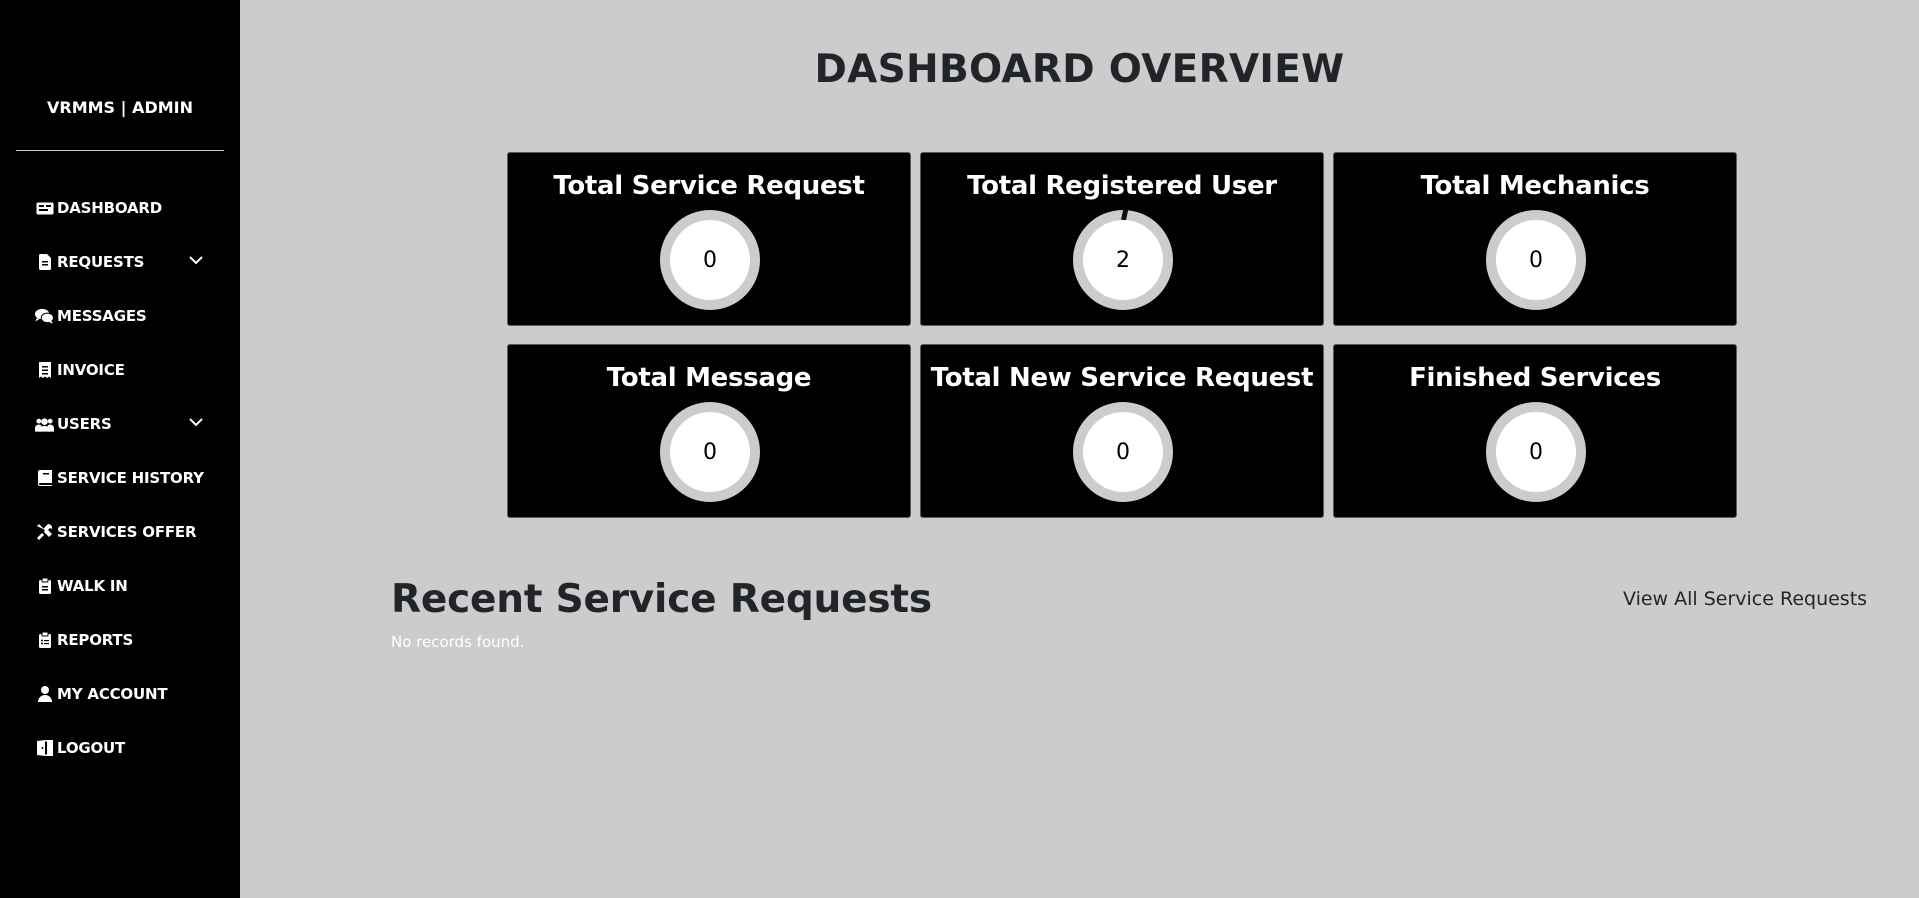 The width and height of the screenshot is (1919, 898). Describe the element at coordinates (44, 208) in the screenshot. I see `dashboard-icon` at that location.